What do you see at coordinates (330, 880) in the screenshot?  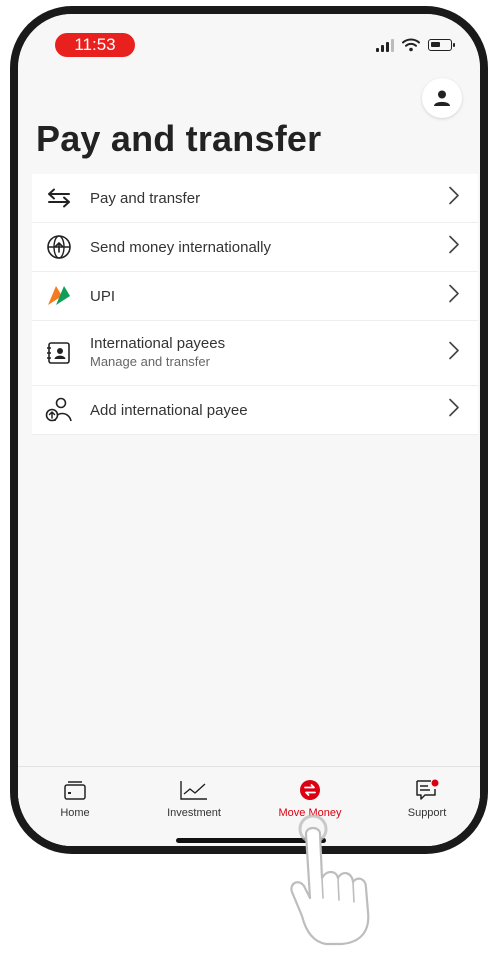 I see `tap-hand-icon` at bounding box center [330, 880].